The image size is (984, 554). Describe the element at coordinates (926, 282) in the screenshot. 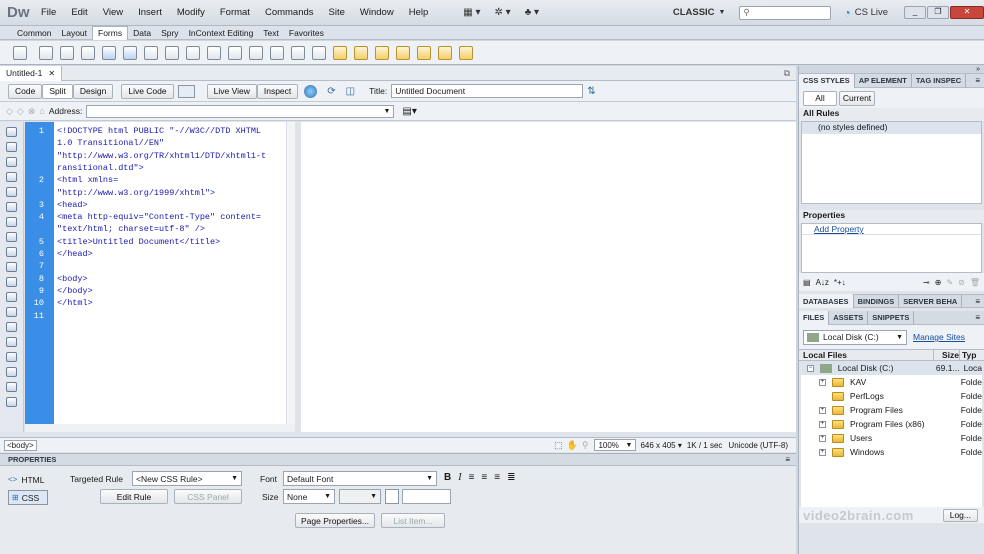

I see `attach-stylesheet-icon: ⊸` at that location.